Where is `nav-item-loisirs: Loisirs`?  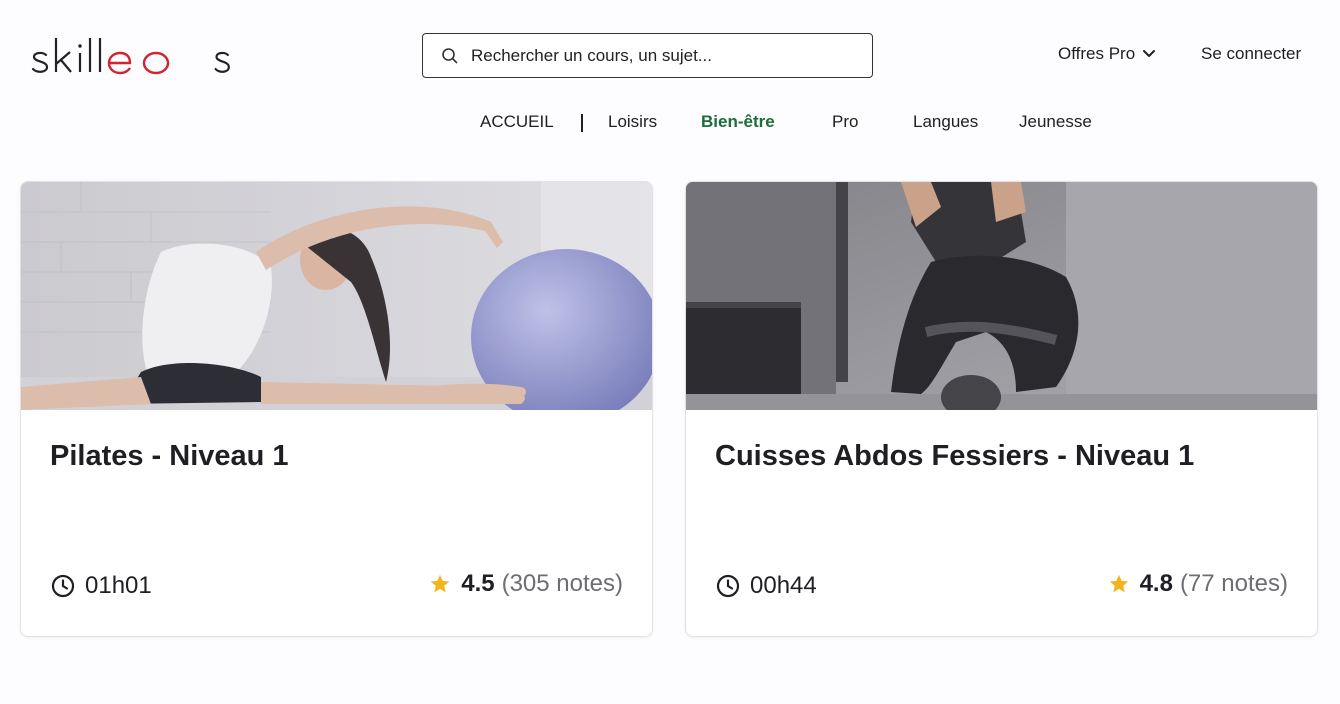 nav-item-loisirs: Loisirs is located at coordinates (632, 122).